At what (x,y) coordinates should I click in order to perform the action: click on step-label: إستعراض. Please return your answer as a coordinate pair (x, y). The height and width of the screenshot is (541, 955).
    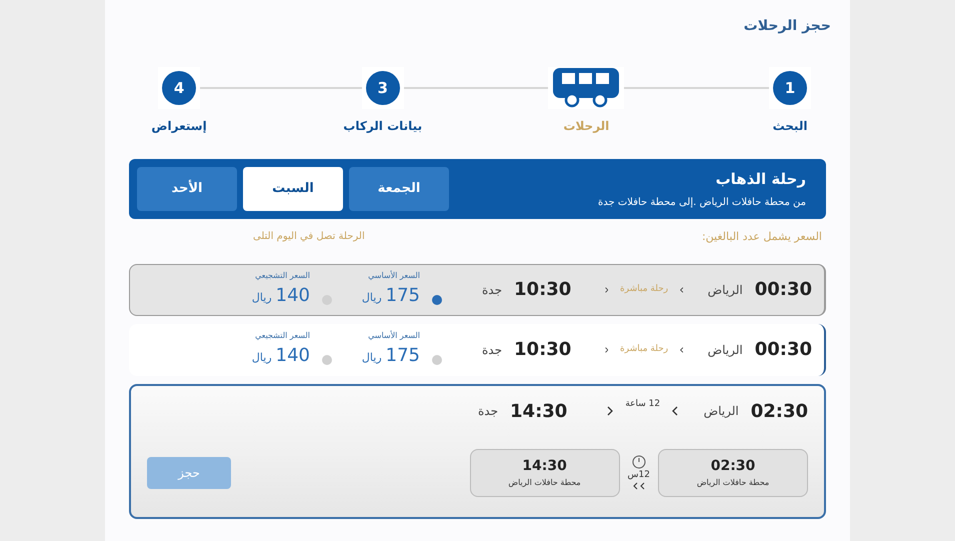
    Looking at the image, I should click on (179, 126).